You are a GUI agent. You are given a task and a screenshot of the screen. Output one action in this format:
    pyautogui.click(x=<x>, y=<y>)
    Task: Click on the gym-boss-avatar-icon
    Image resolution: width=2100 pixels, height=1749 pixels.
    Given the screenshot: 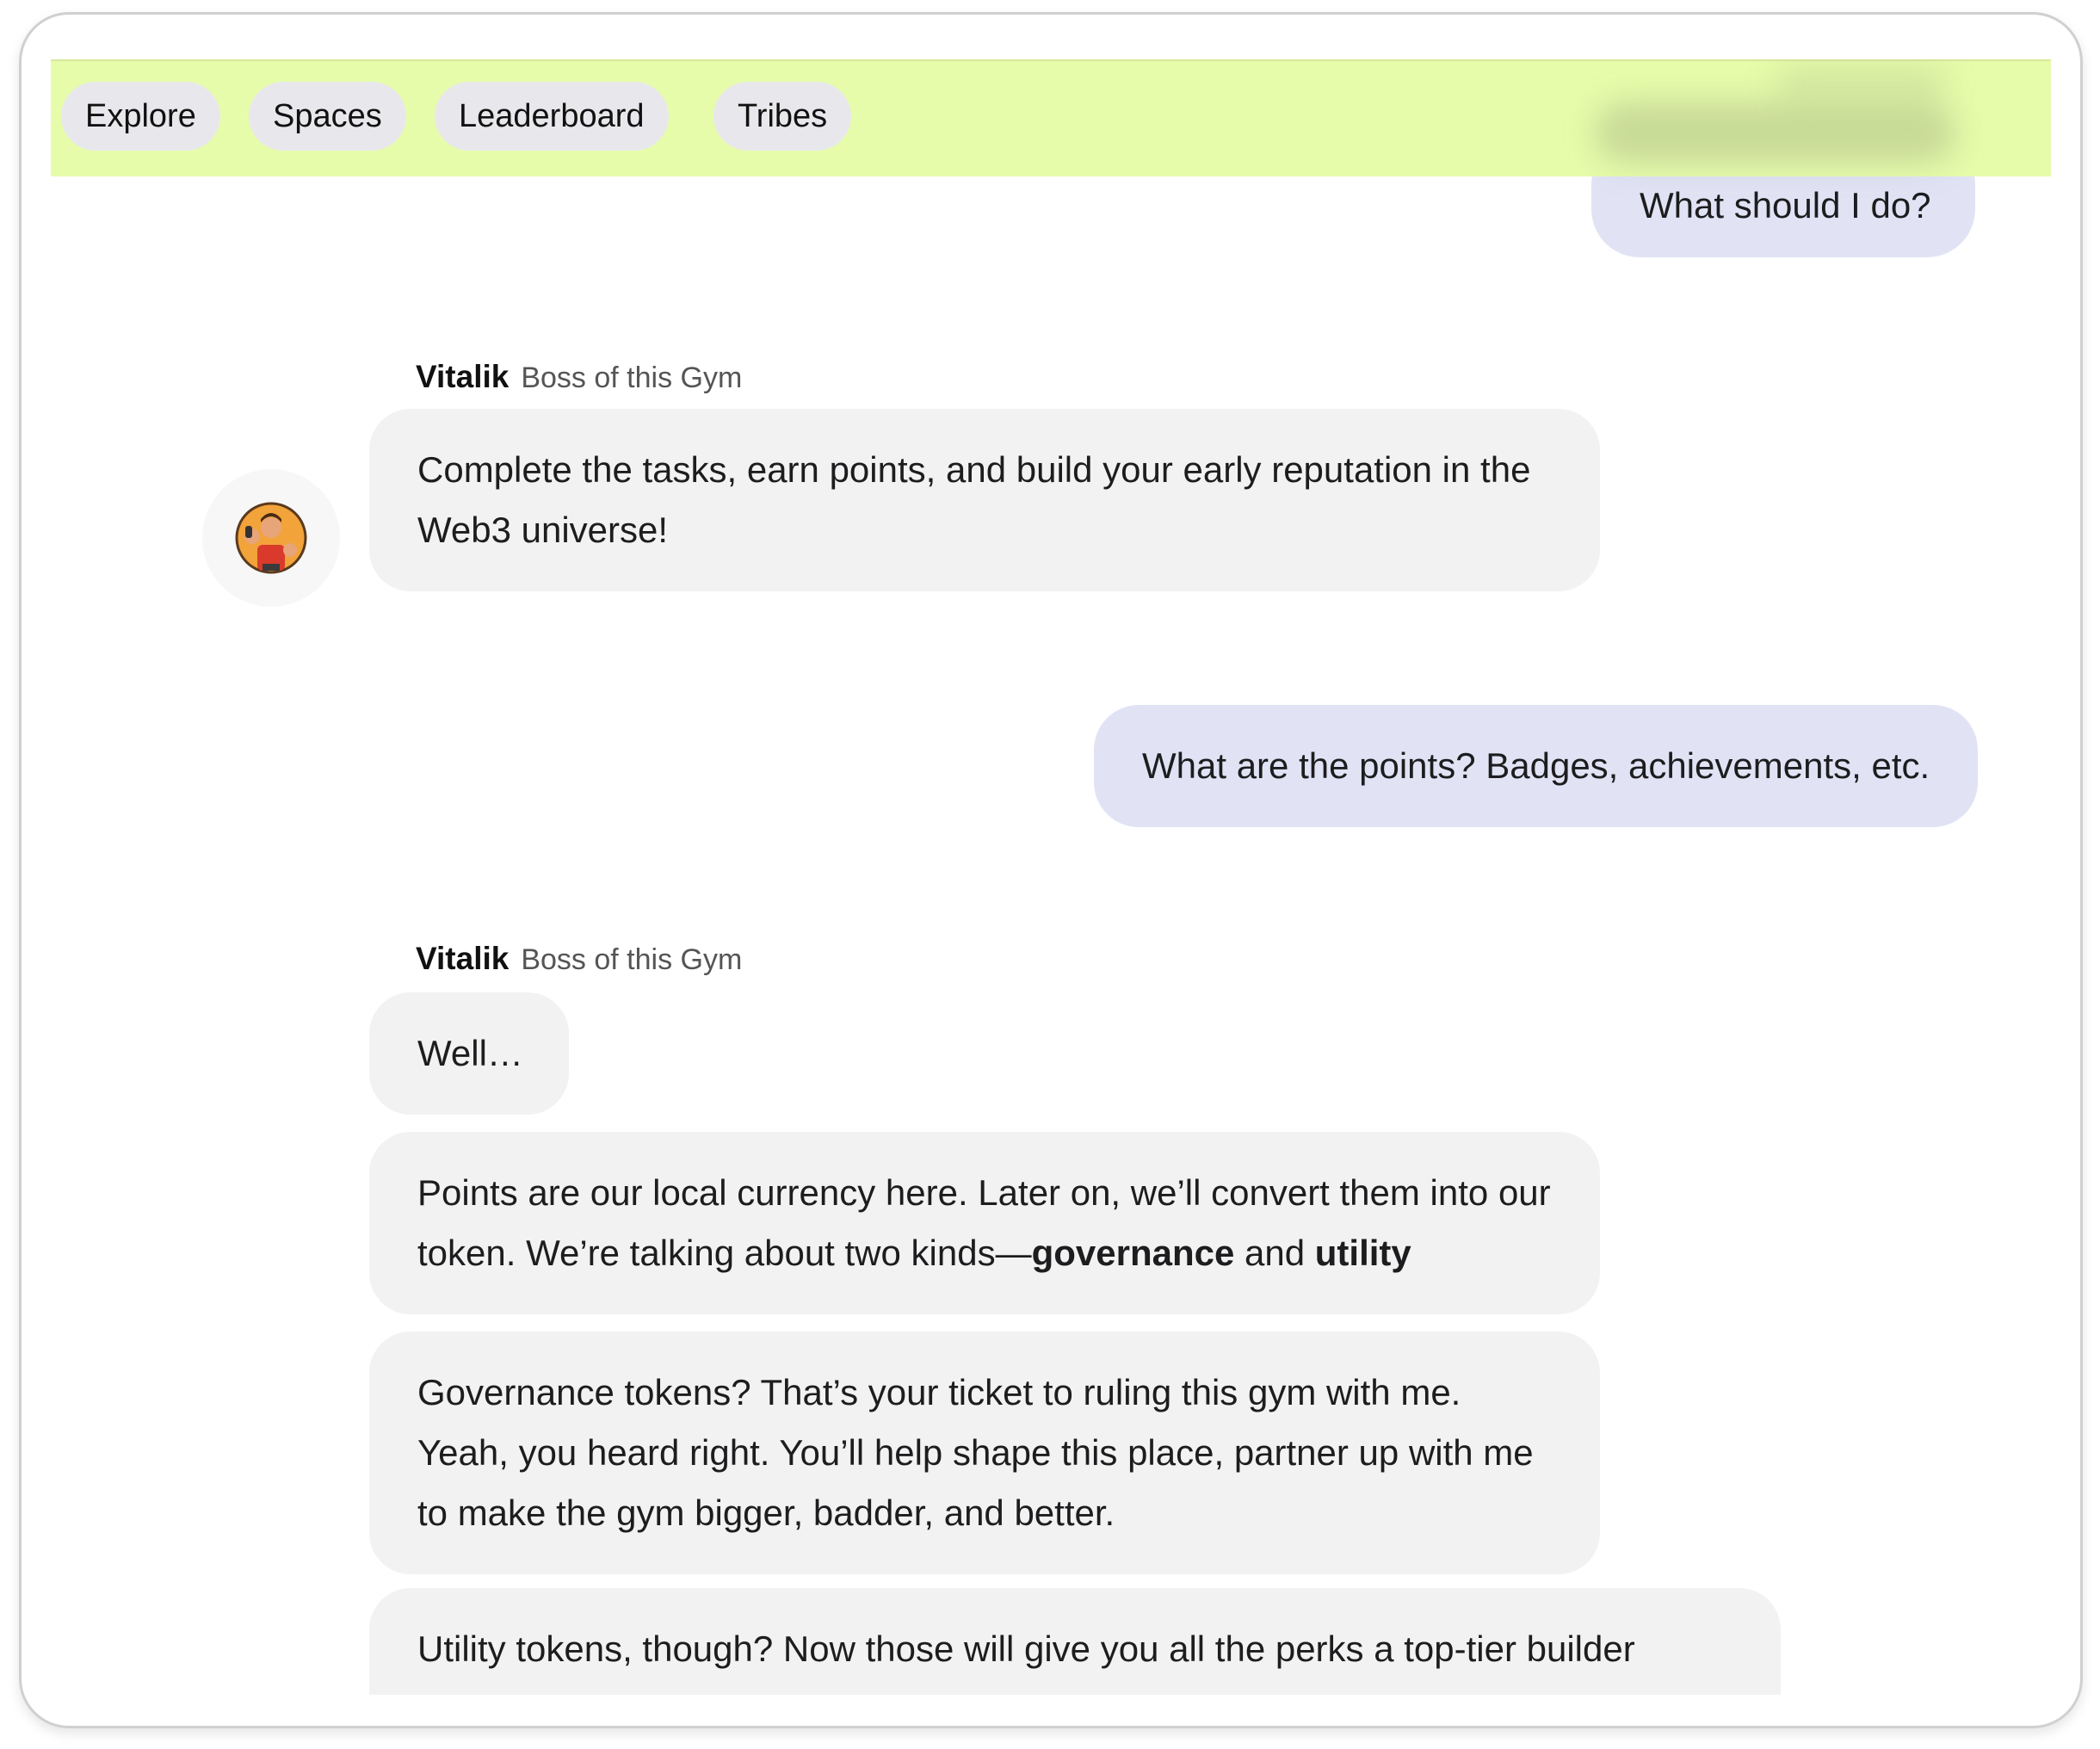 What is the action you would take?
    pyautogui.click(x=271, y=538)
    